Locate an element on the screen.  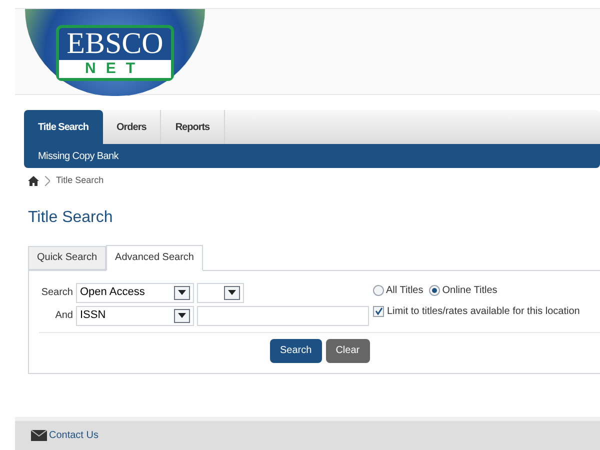
nav-tab: Title Search is located at coordinates (63, 127).